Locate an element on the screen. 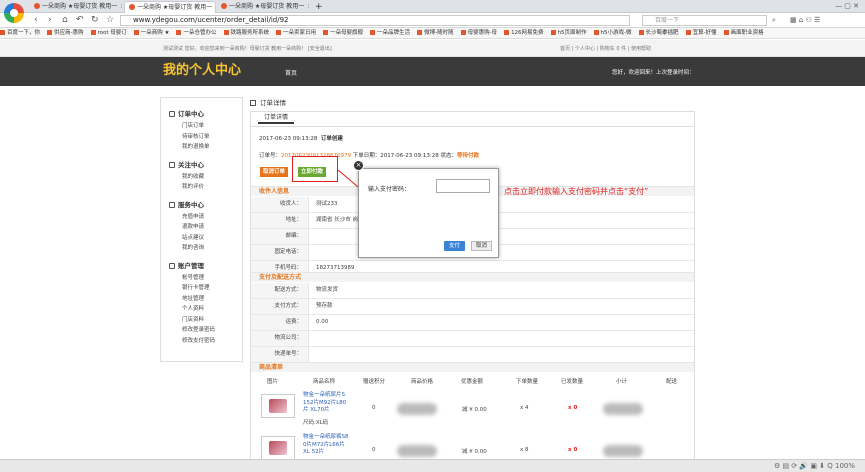  sidebar-item: 地址管理 is located at coordinates (193, 298).